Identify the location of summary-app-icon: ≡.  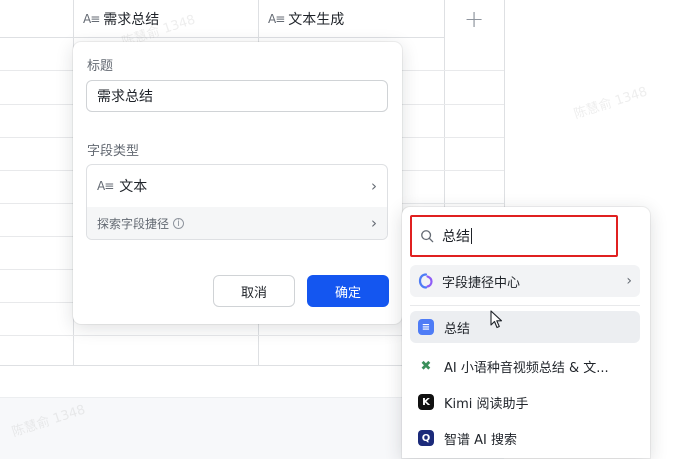
(426, 327).